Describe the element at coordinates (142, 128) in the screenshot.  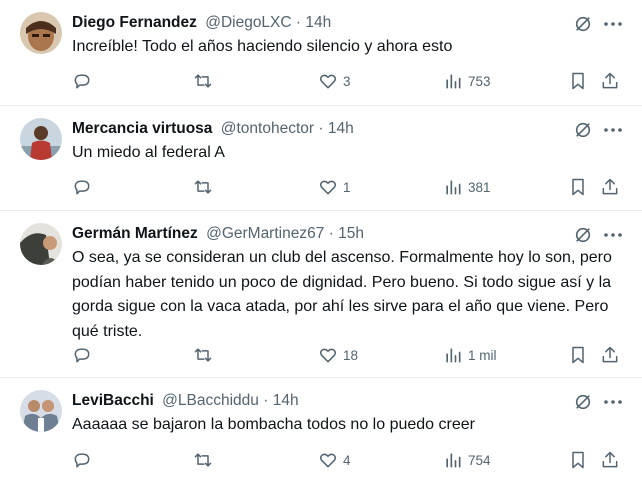
I see `author-name: Mercancia virtuosa` at that location.